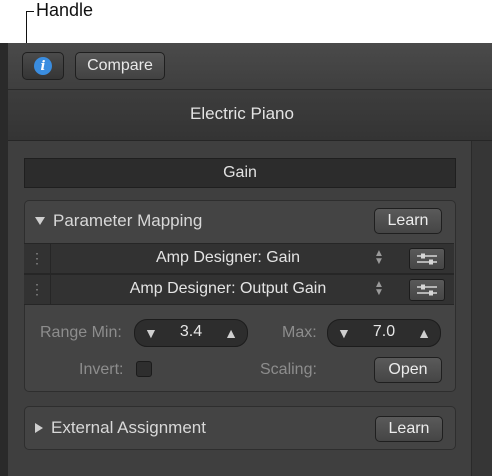 Image resolution: width=492 pixels, height=476 pixels. Describe the element at coordinates (250, 66) in the screenshot. I see `plugin-toolbar: i Compare` at that location.